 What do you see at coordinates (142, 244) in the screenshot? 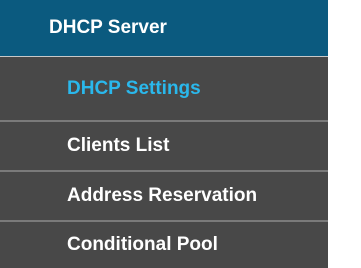
I see `menu-item-label: Conditional Pool` at bounding box center [142, 244].